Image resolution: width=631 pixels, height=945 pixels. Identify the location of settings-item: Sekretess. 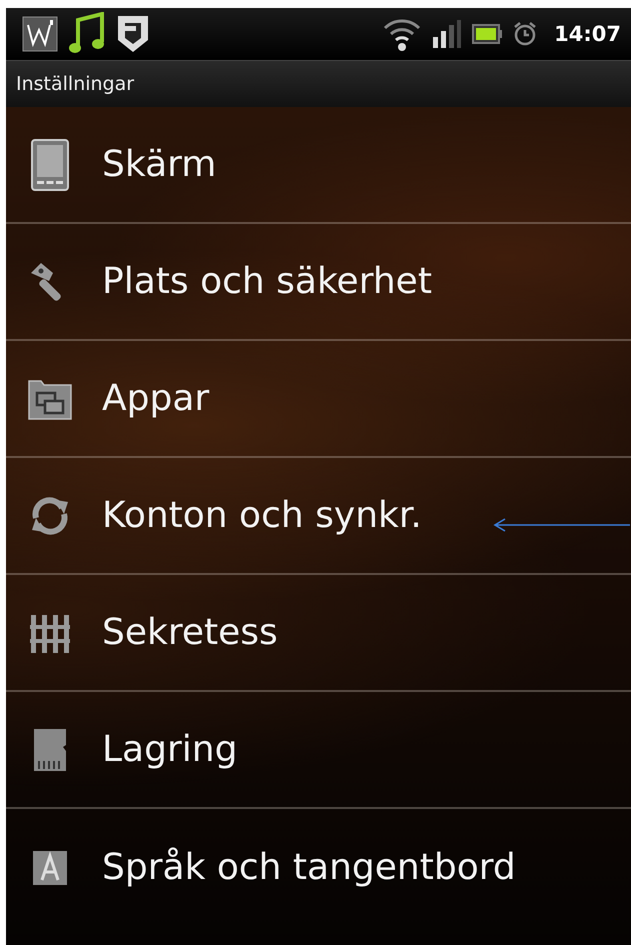
(318, 633).